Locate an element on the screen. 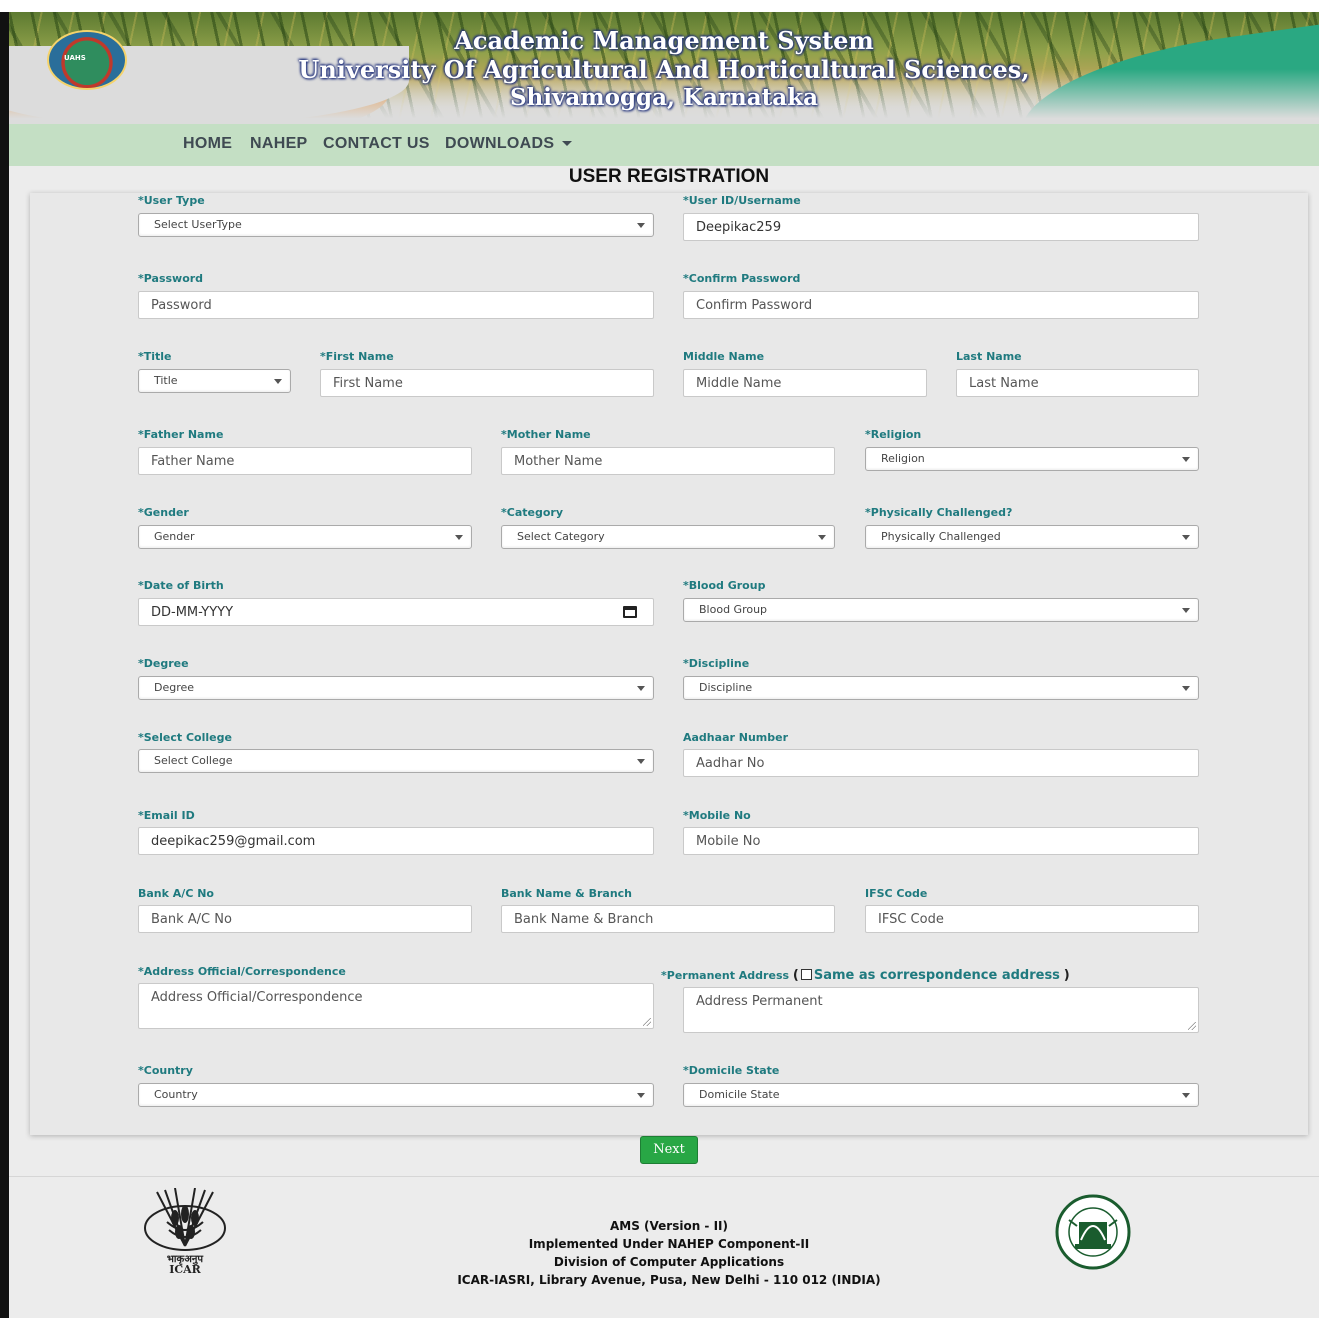 The height and width of the screenshot is (1318, 1319). footer-divider is located at coordinates (664, 1176).